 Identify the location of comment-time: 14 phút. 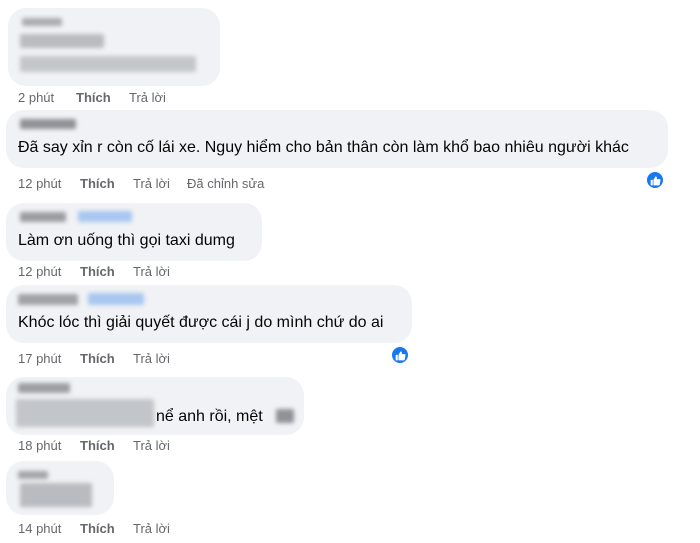
(39, 529).